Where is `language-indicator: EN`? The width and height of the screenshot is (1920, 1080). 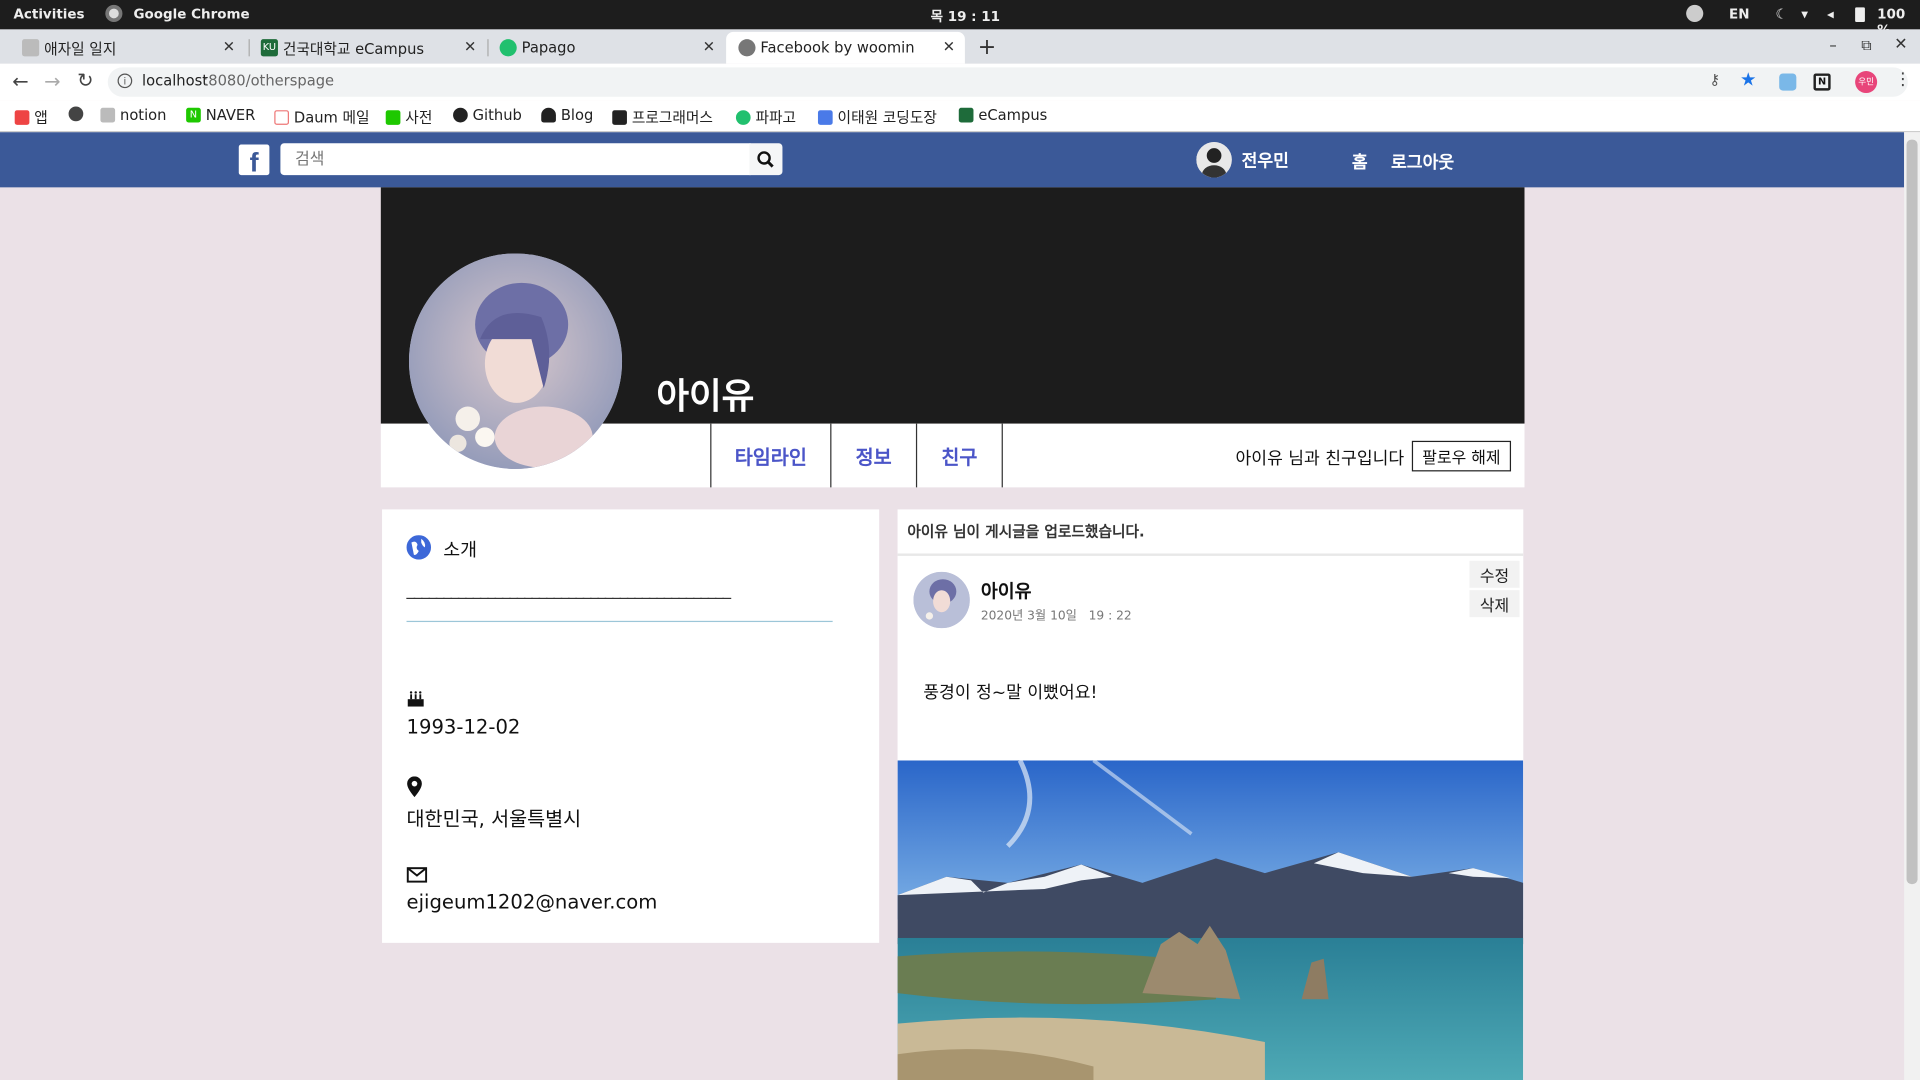 language-indicator: EN is located at coordinates (1739, 14).